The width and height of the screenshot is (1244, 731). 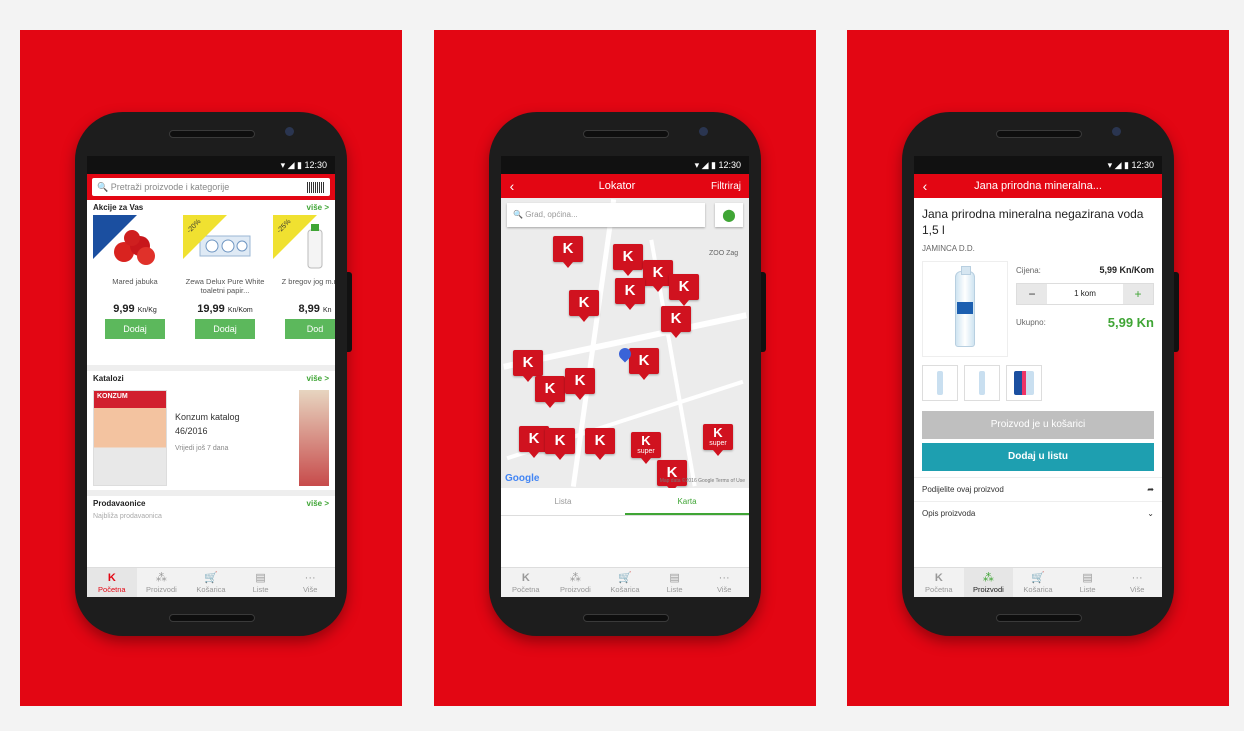 I want to click on increase-button: +, so click(x=1138, y=294).